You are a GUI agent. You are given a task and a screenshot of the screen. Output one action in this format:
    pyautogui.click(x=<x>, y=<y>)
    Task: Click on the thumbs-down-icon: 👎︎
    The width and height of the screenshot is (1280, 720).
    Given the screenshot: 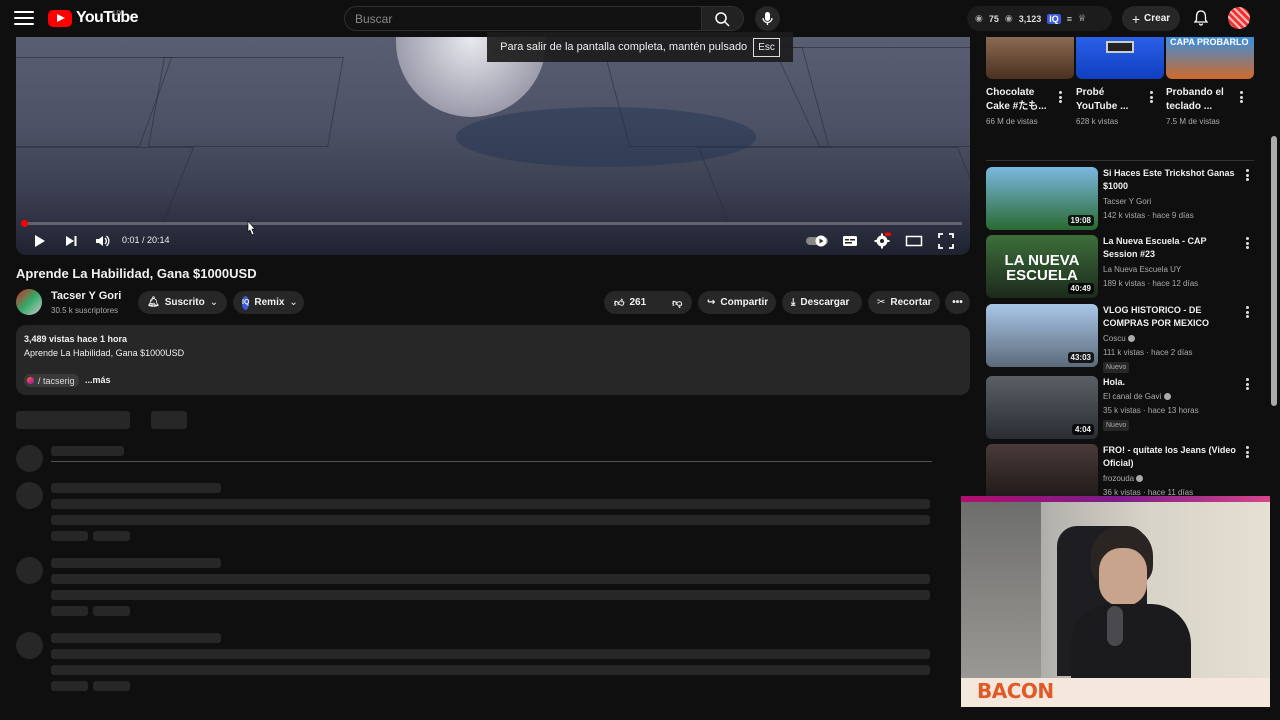 What is the action you would take?
    pyautogui.click(x=677, y=303)
    